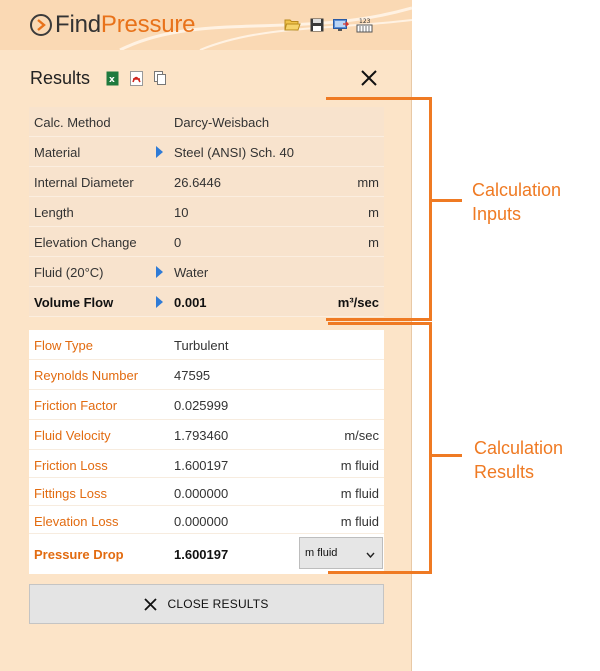  What do you see at coordinates (201, 435) in the screenshot?
I see `result-value: 1.793460` at bounding box center [201, 435].